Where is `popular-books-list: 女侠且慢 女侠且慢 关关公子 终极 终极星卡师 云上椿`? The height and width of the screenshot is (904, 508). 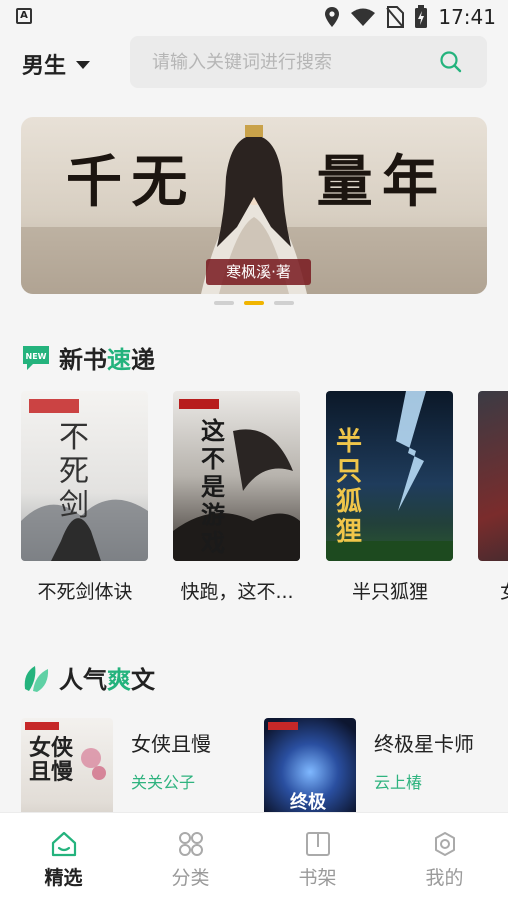 popular-books-list: 女侠且慢 女侠且慢 关关公子 终极 终极星卡师 云上椿 is located at coordinates (264, 765).